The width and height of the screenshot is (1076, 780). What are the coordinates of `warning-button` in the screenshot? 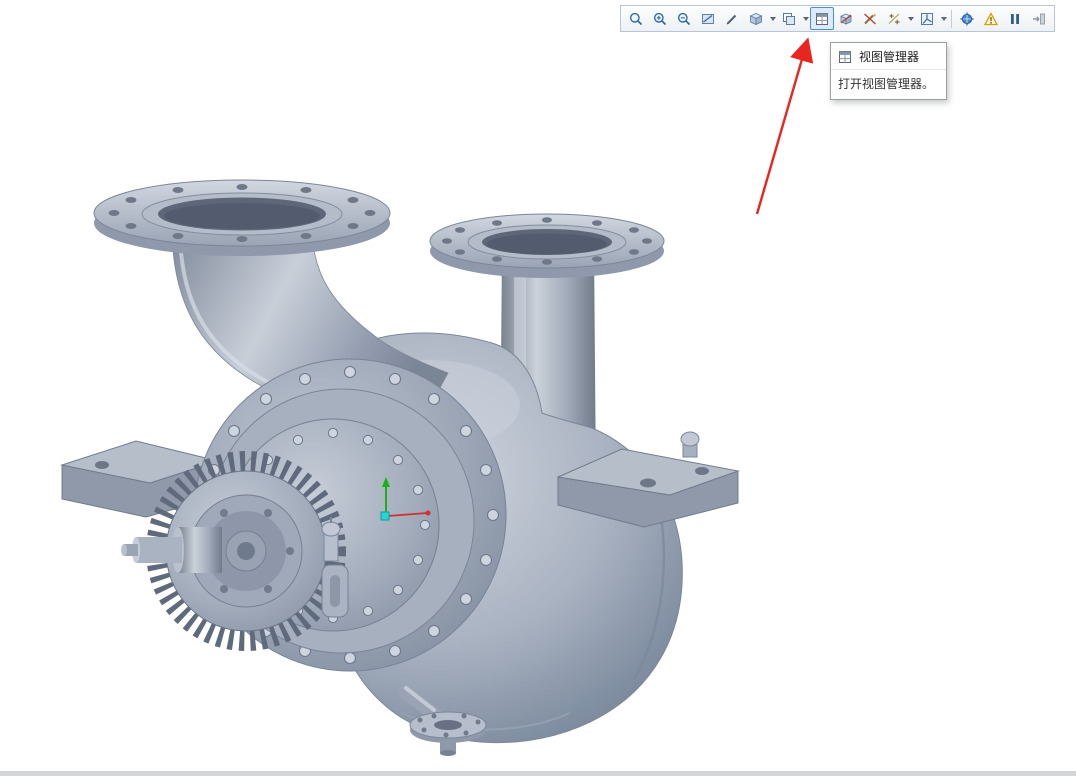 It's located at (991, 18).